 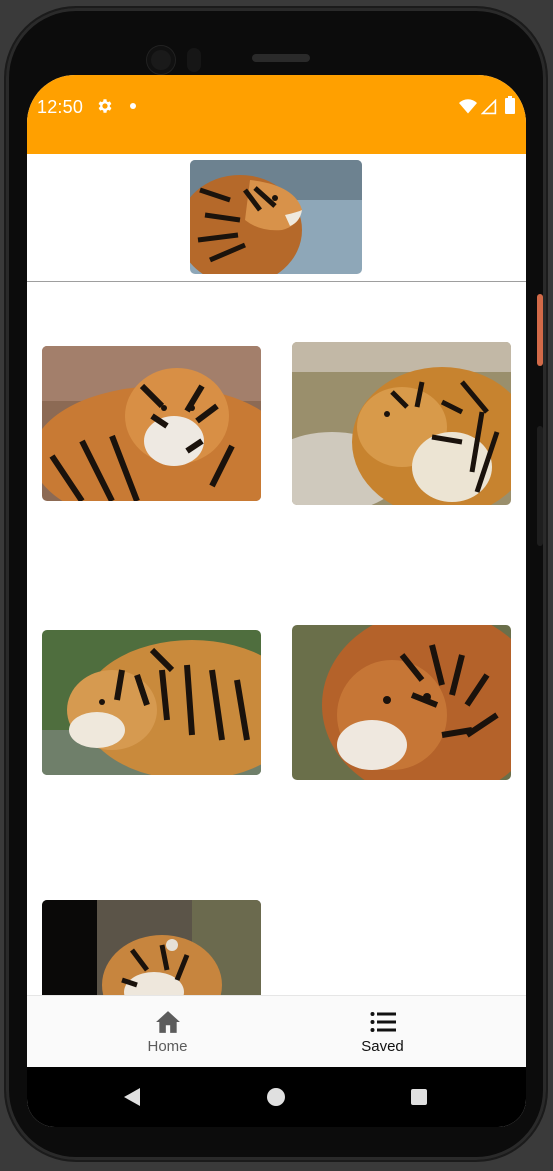 What do you see at coordinates (540, 486) in the screenshot?
I see `volume-button` at bounding box center [540, 486].